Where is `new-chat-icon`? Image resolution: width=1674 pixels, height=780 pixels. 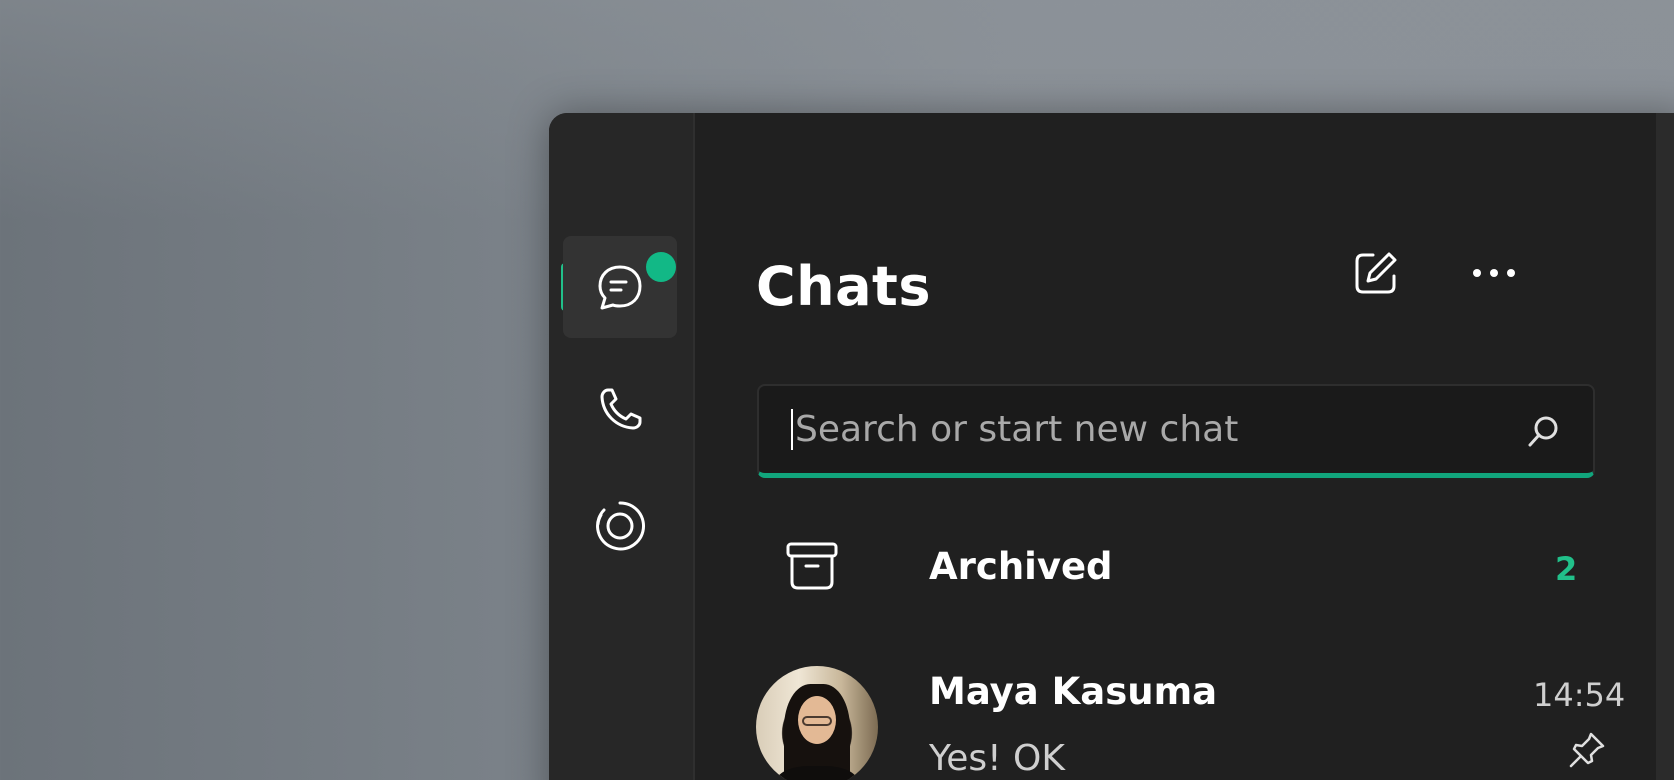
new-chat-icon is located at coordinates (1376, 273).